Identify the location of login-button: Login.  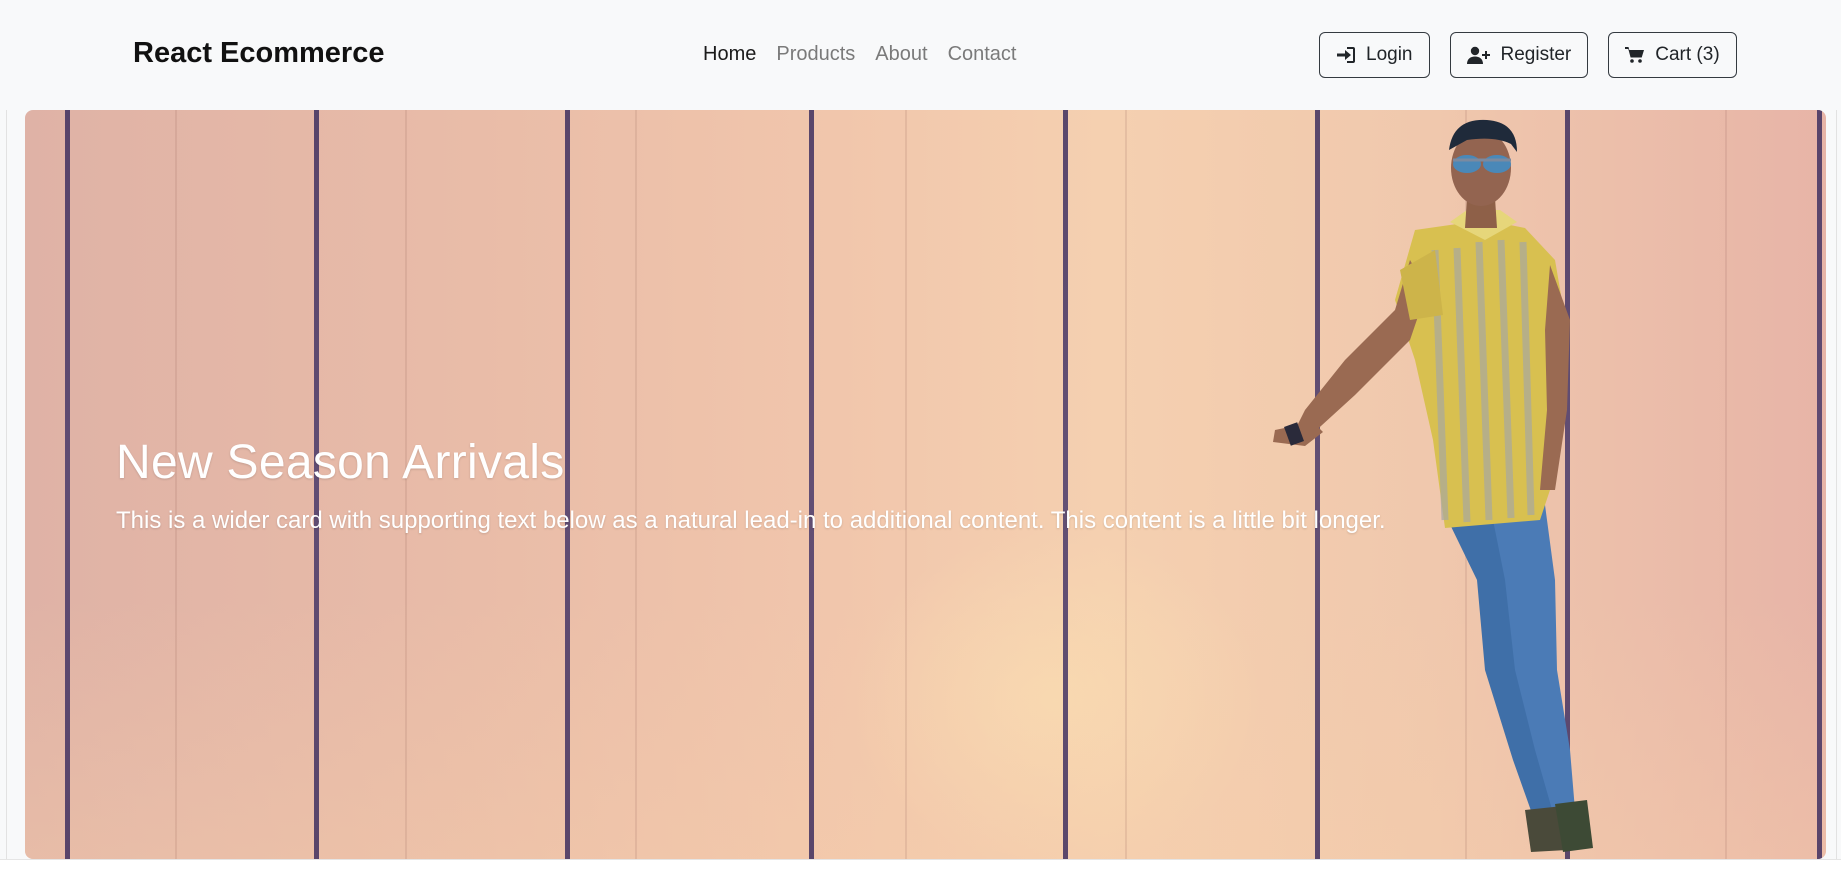
(1374, 55).